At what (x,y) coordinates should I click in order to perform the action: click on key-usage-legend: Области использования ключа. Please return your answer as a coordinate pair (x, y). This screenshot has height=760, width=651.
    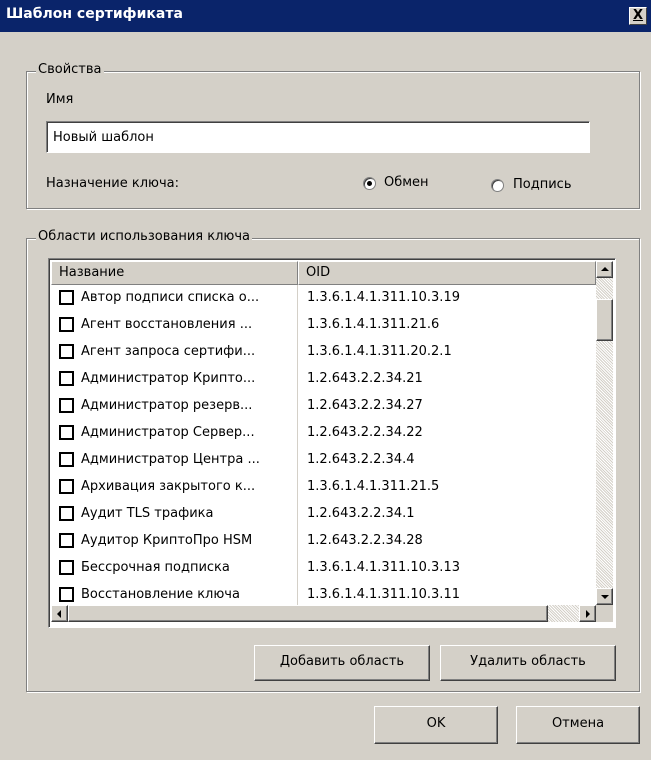
    Looking at the image, I should click on (144, 236).